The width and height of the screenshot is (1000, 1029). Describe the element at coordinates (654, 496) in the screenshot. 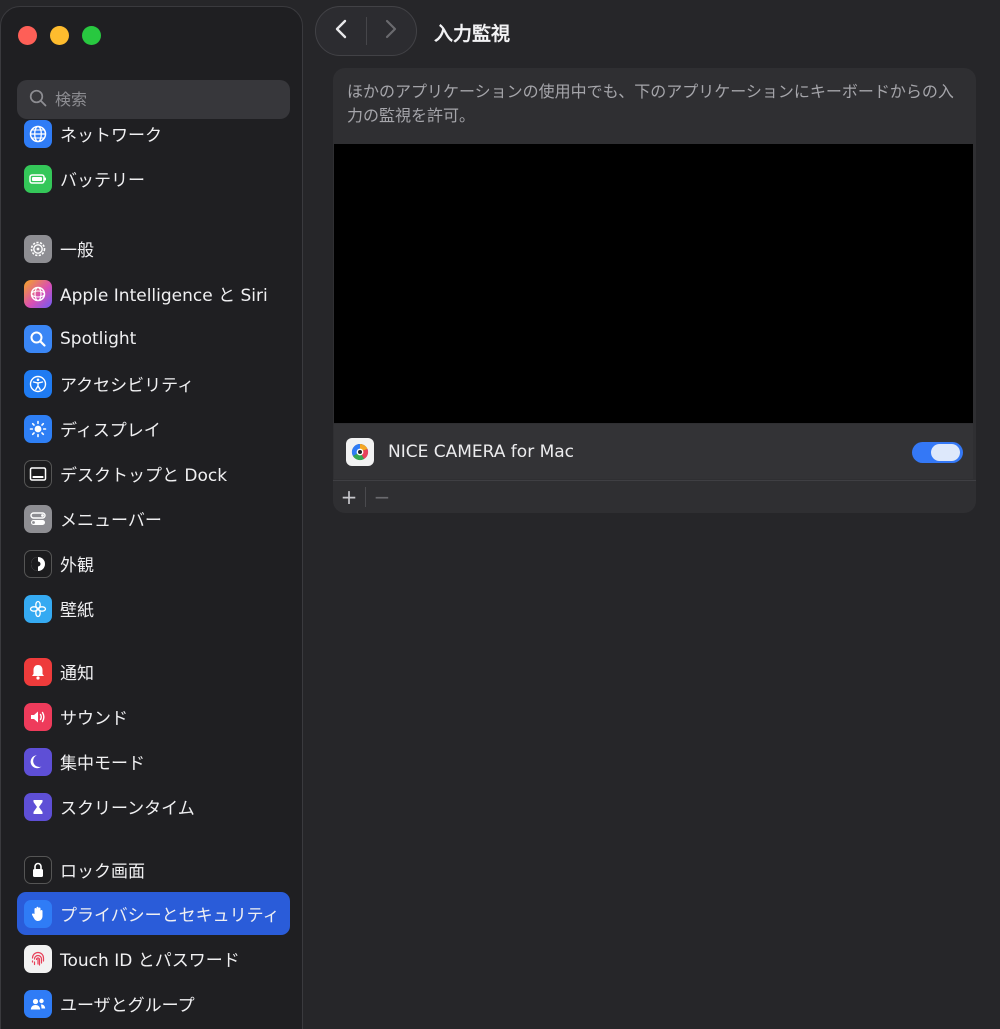

I see `list-footer: + −` at that location.